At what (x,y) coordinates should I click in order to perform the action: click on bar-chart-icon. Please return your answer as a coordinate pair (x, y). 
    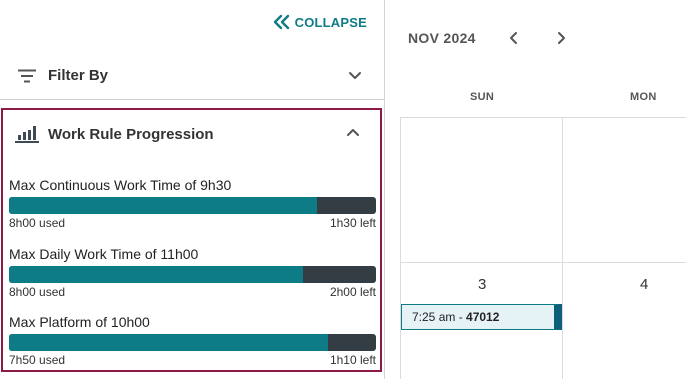
    Looking at the image, I should click on (27, 134).